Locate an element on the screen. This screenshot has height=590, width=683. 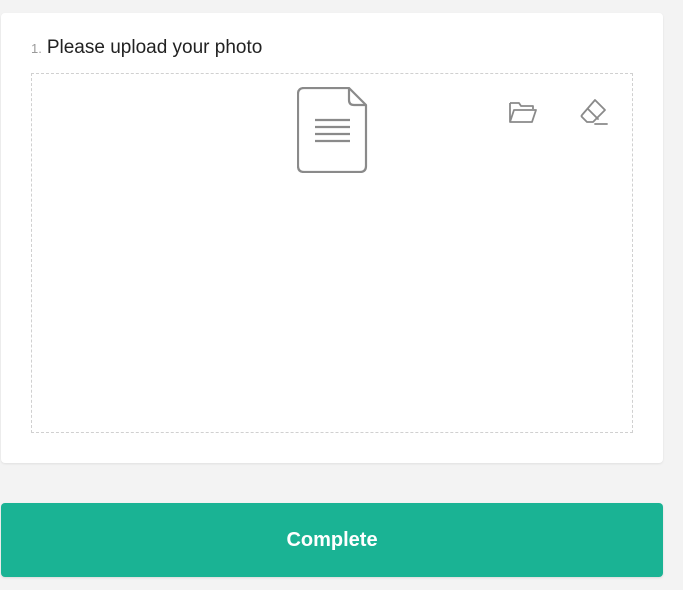
question-number: 1. is located at coordinates (36, 48).